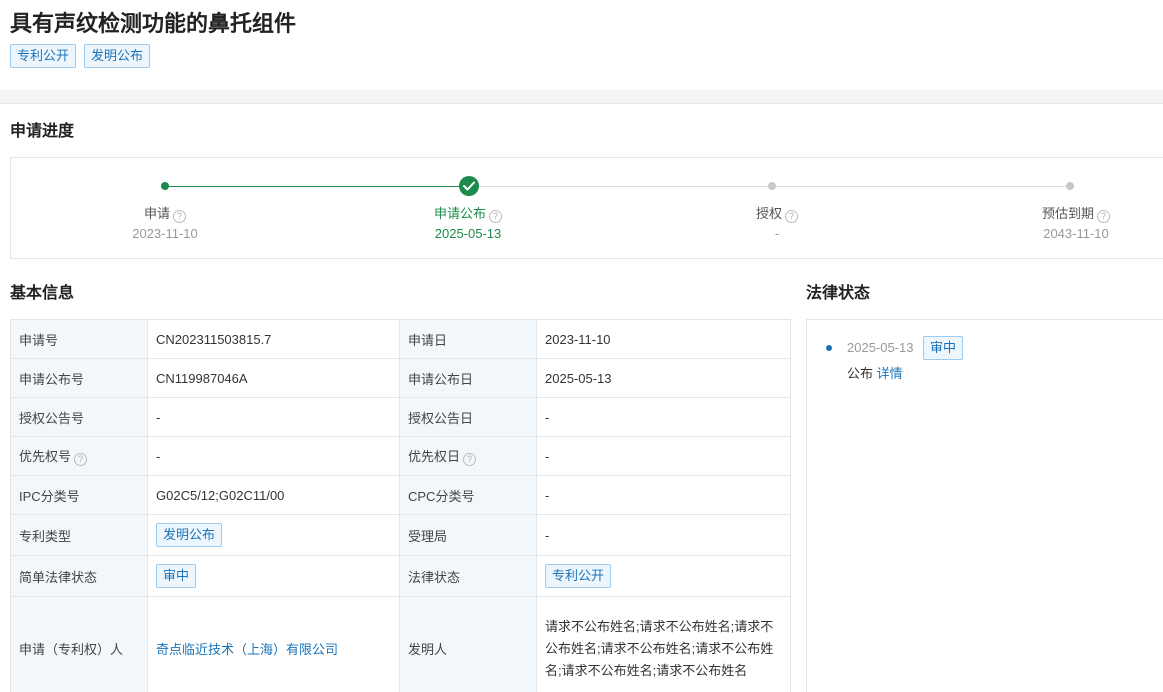  I want to click on ipc-classification: G02C5/12;G02C11/00, so click(273, 495).